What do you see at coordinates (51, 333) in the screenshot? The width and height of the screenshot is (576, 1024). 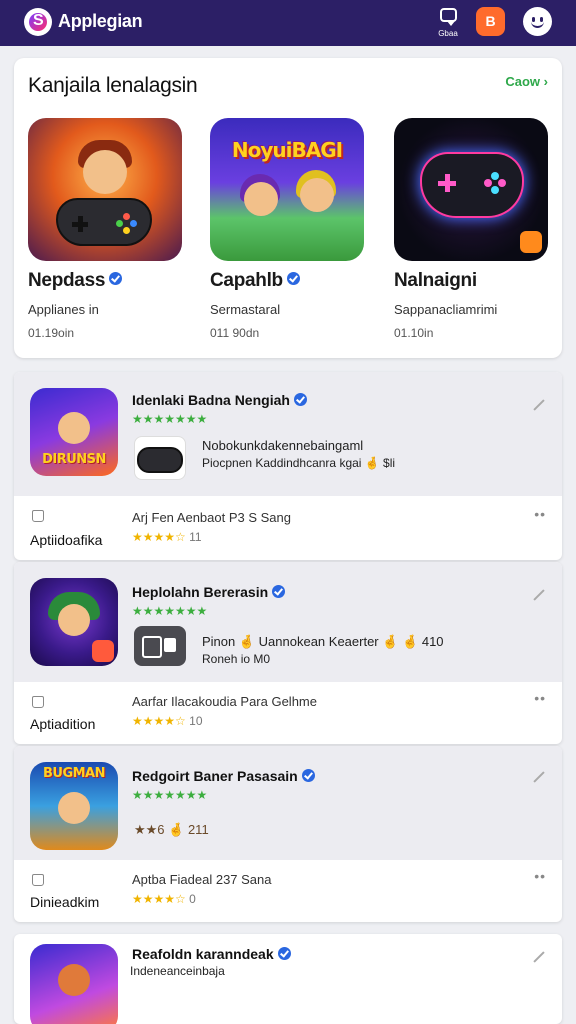 I see `featured-app-meta: 01.19oin` at bounding box center [51, 333].